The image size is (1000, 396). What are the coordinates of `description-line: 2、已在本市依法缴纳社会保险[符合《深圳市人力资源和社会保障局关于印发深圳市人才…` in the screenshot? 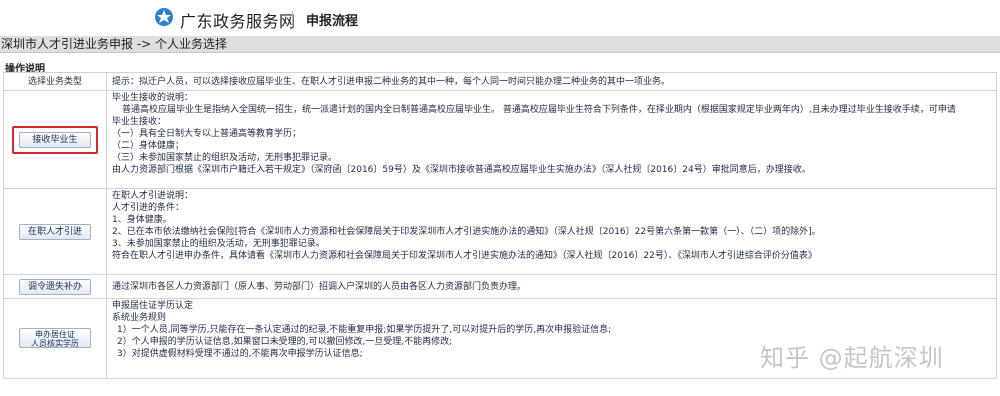 It's located at (466, 232).